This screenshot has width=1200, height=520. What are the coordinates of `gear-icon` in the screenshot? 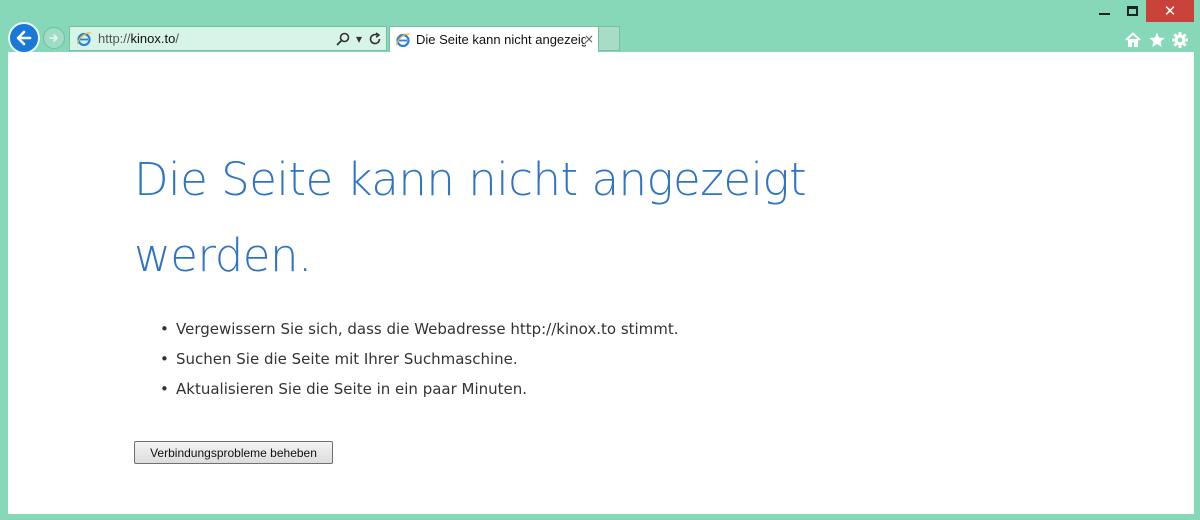 It's located at (1180, 40).